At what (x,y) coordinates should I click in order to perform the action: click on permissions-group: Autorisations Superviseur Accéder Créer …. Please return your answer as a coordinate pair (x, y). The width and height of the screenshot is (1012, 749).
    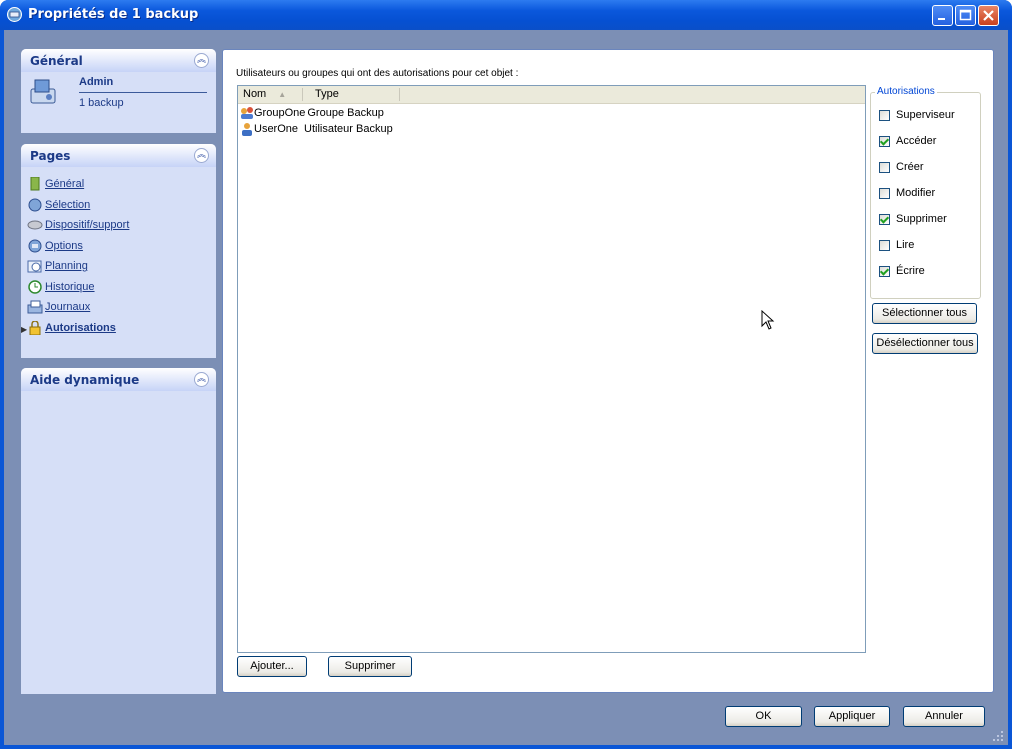
    Looking at the image, I should click on (925, 192).